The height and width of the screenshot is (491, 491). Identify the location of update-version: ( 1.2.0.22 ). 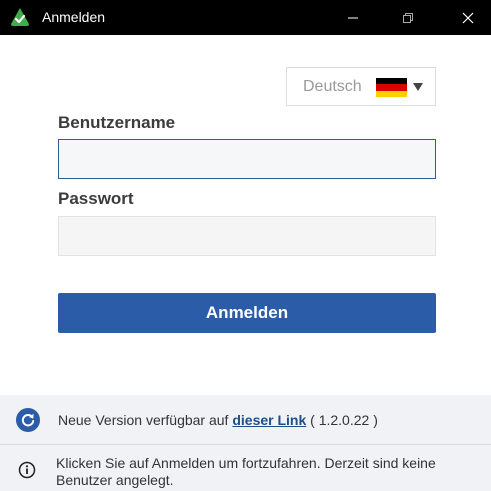
(344, 420).